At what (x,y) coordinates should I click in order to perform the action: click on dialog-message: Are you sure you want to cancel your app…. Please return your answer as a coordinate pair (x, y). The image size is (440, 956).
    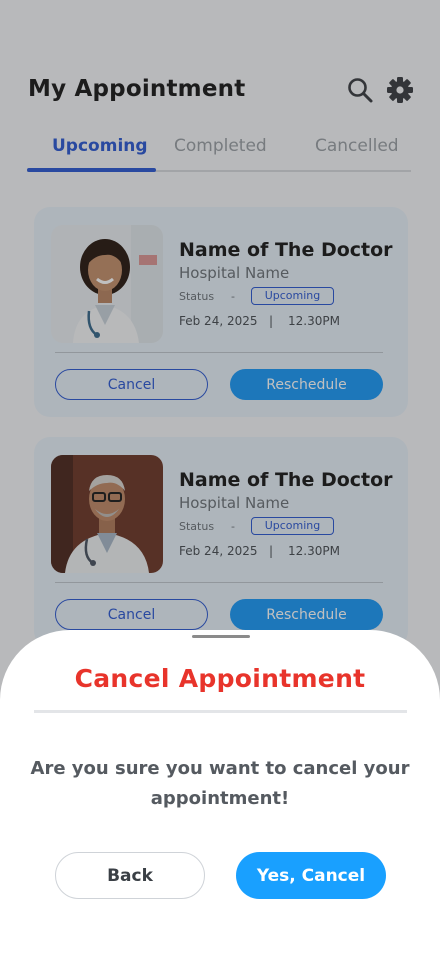
    Looking at the image, I should click on (220, 783).